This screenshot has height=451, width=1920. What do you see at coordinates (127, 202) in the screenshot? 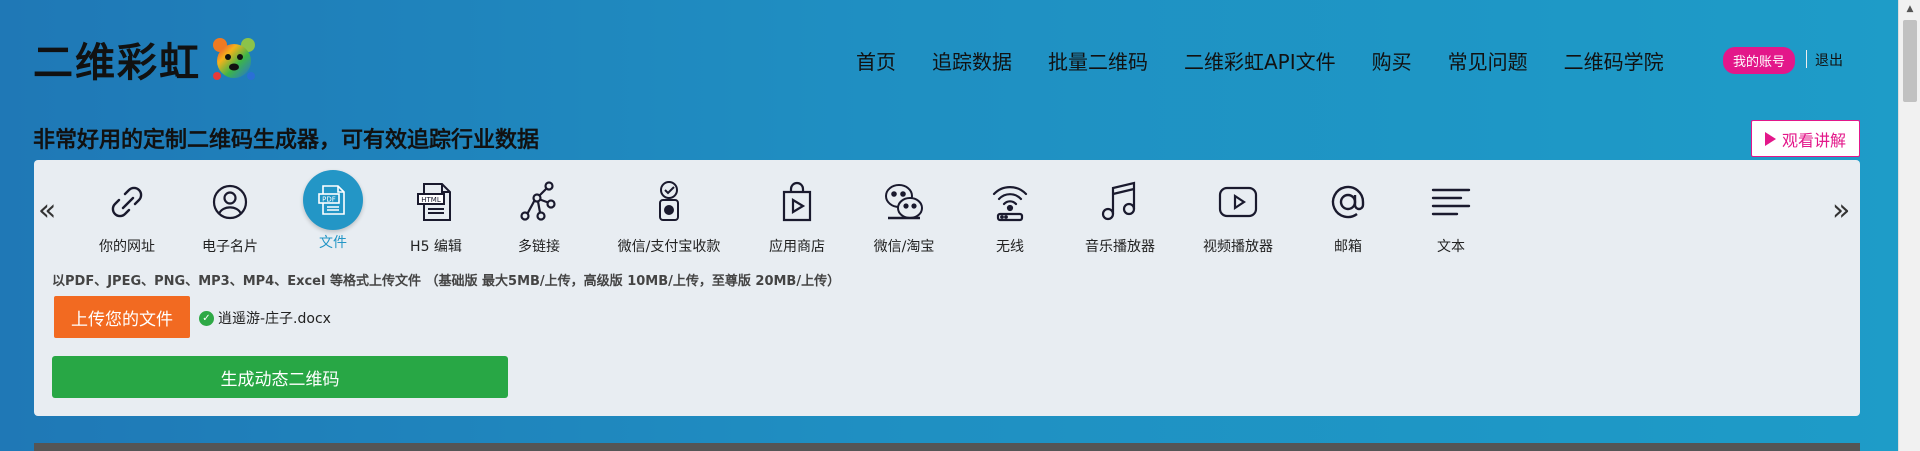
I see `link-icon` at bounding box center [127, 202].